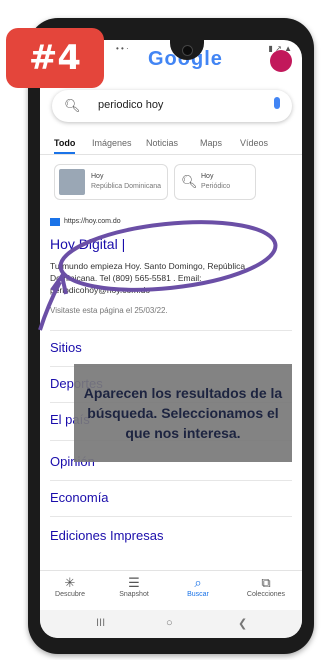  What do you see at coordinates (50, 306) in the screenshot?
I see `highlight-arrow` at bounding box center [50, 306].